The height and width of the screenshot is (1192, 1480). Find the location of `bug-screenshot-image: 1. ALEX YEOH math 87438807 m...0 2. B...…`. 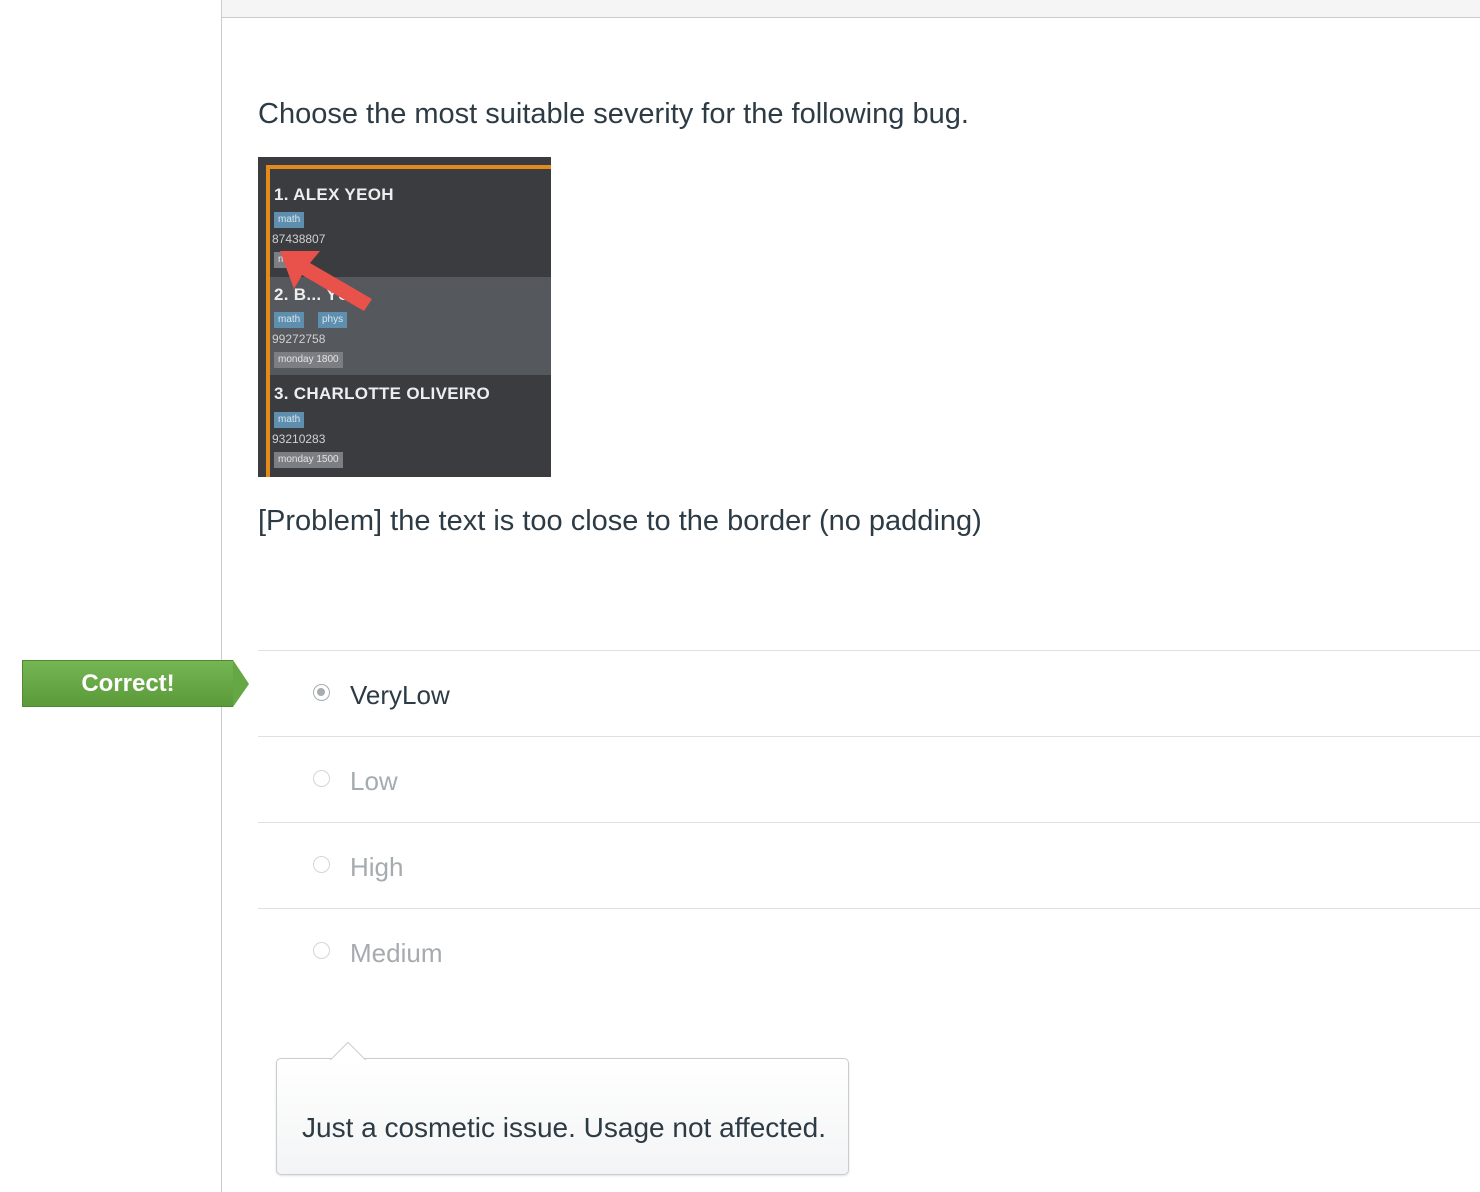

bug-screenshot-image: 1. ALEX YEOH math 87438807 m...0 2. B...… is located at coordinates (404, 317).